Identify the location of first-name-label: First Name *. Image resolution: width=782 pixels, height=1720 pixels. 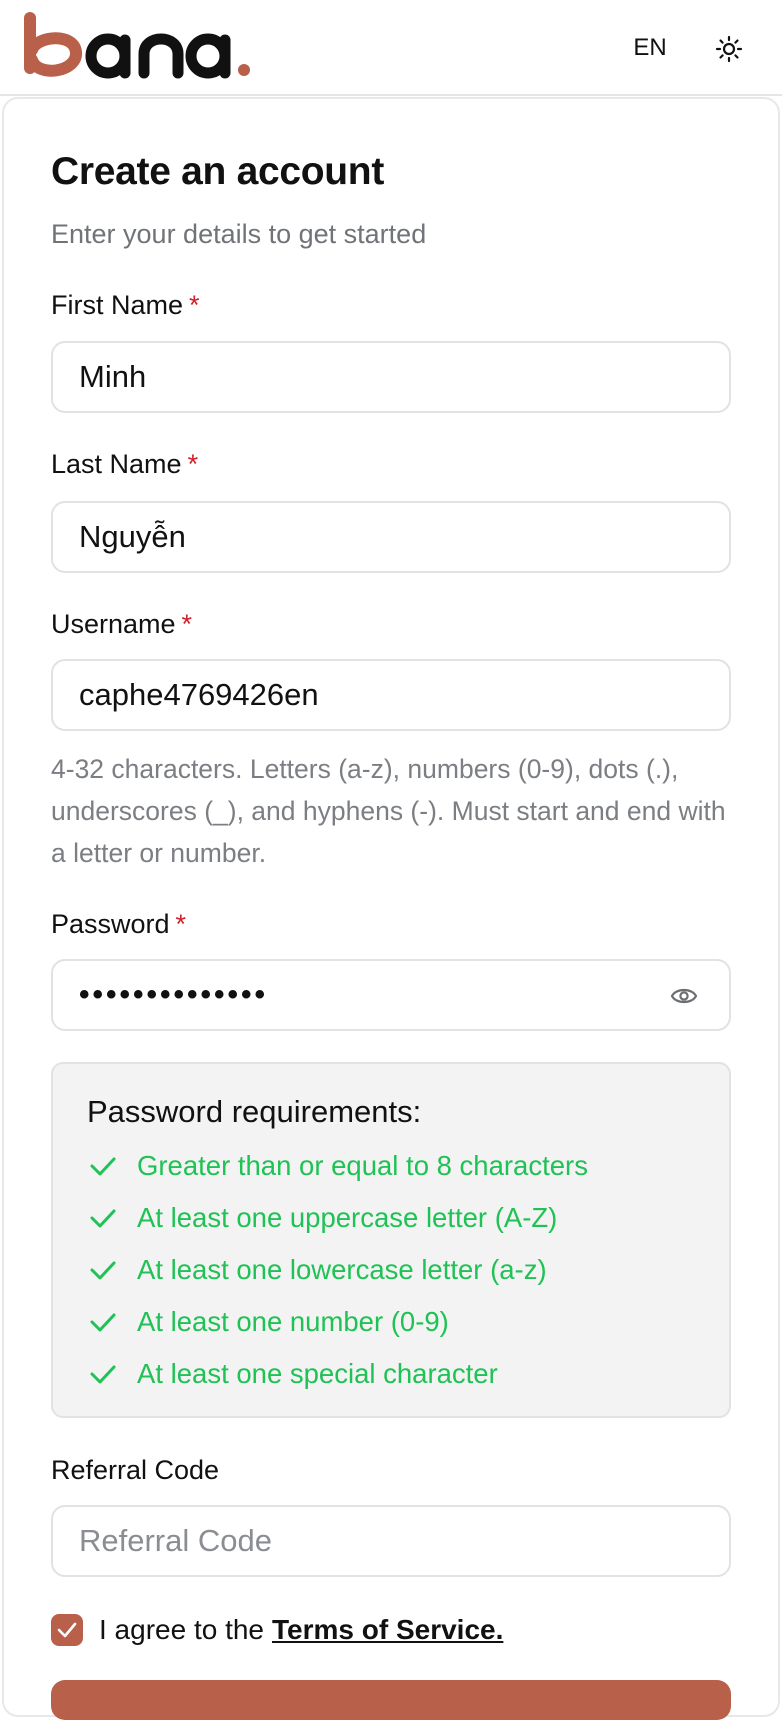
(125, 305).